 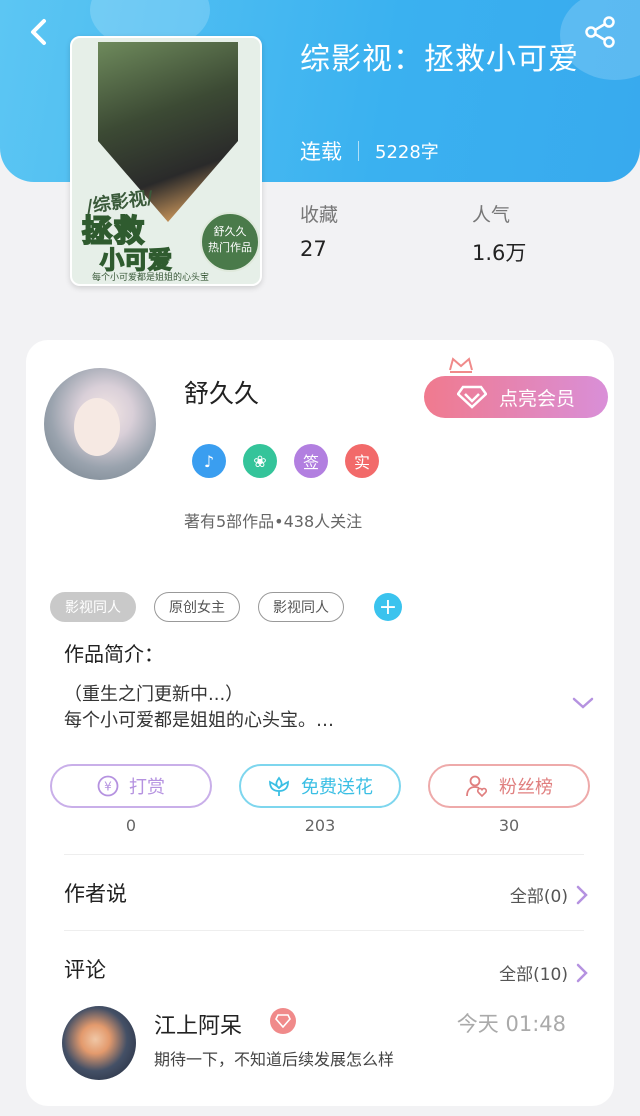 I want to click on tip-count: 0, so click(x=131, y=825).